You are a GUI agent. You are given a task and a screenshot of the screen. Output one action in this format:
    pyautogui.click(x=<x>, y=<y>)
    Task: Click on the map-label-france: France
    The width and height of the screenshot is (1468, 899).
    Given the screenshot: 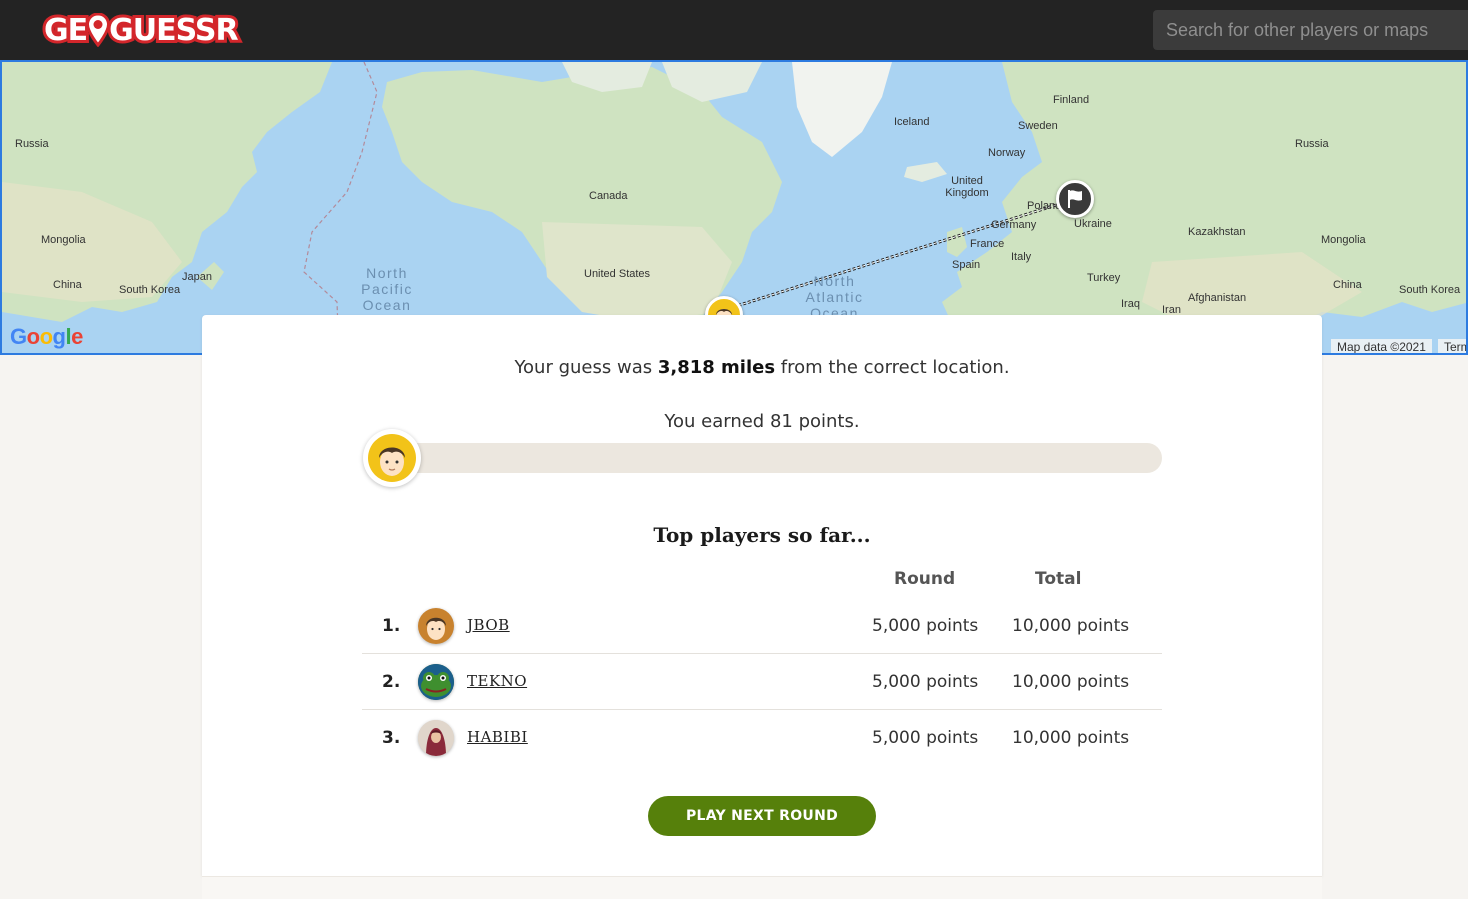 What is the action you would take?
    pyautogui.click(x=987, y=244)
    